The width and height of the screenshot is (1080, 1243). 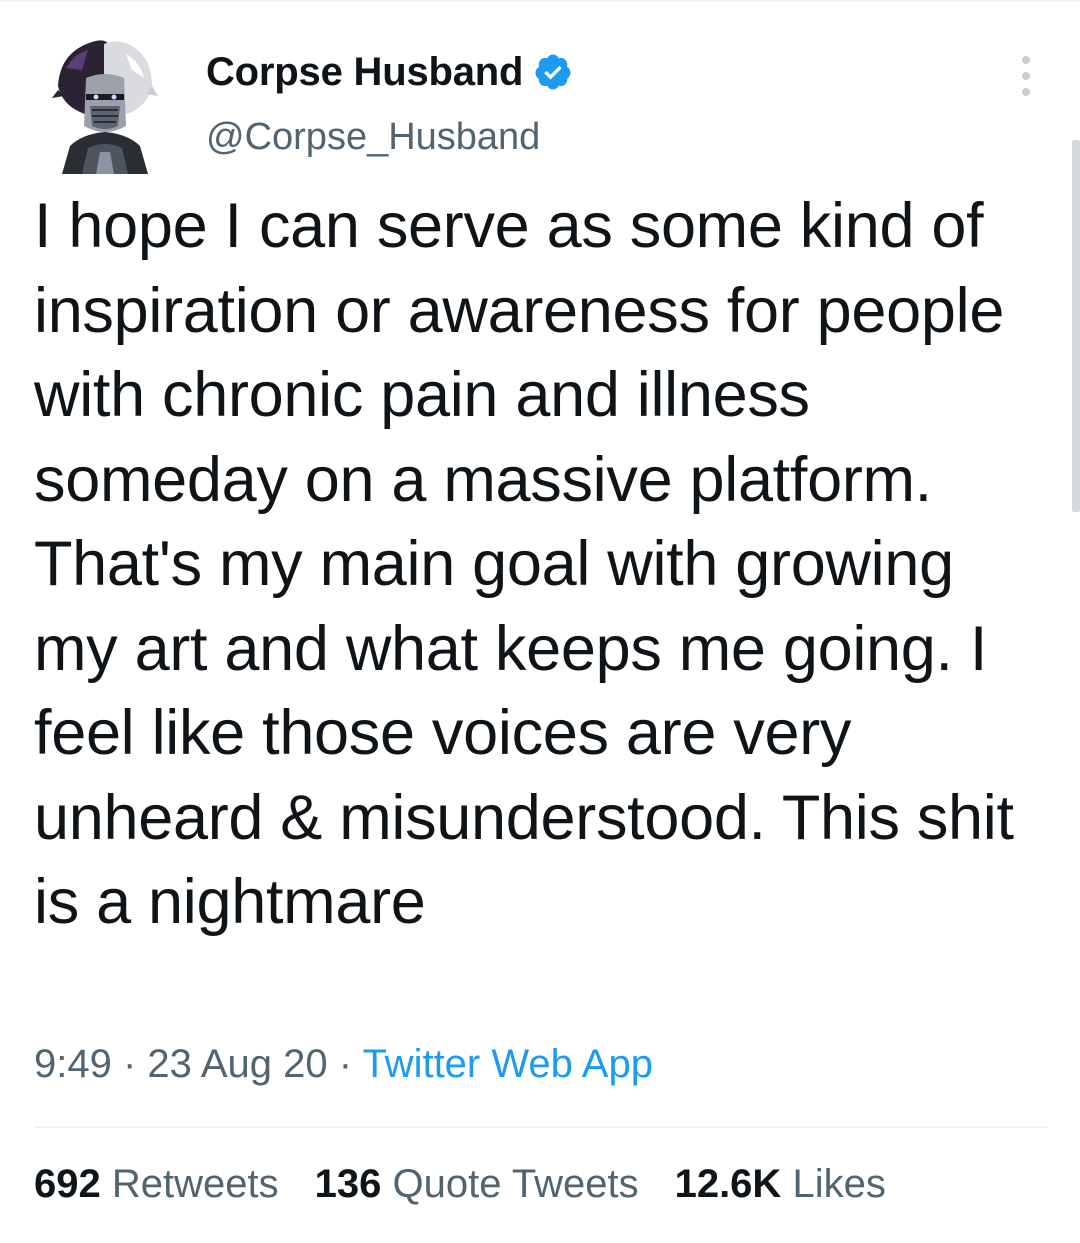 What do you see at coordinates (1076, 326) in the screenshot?
I see `scrollbar` at bounding box center [1076, 326].